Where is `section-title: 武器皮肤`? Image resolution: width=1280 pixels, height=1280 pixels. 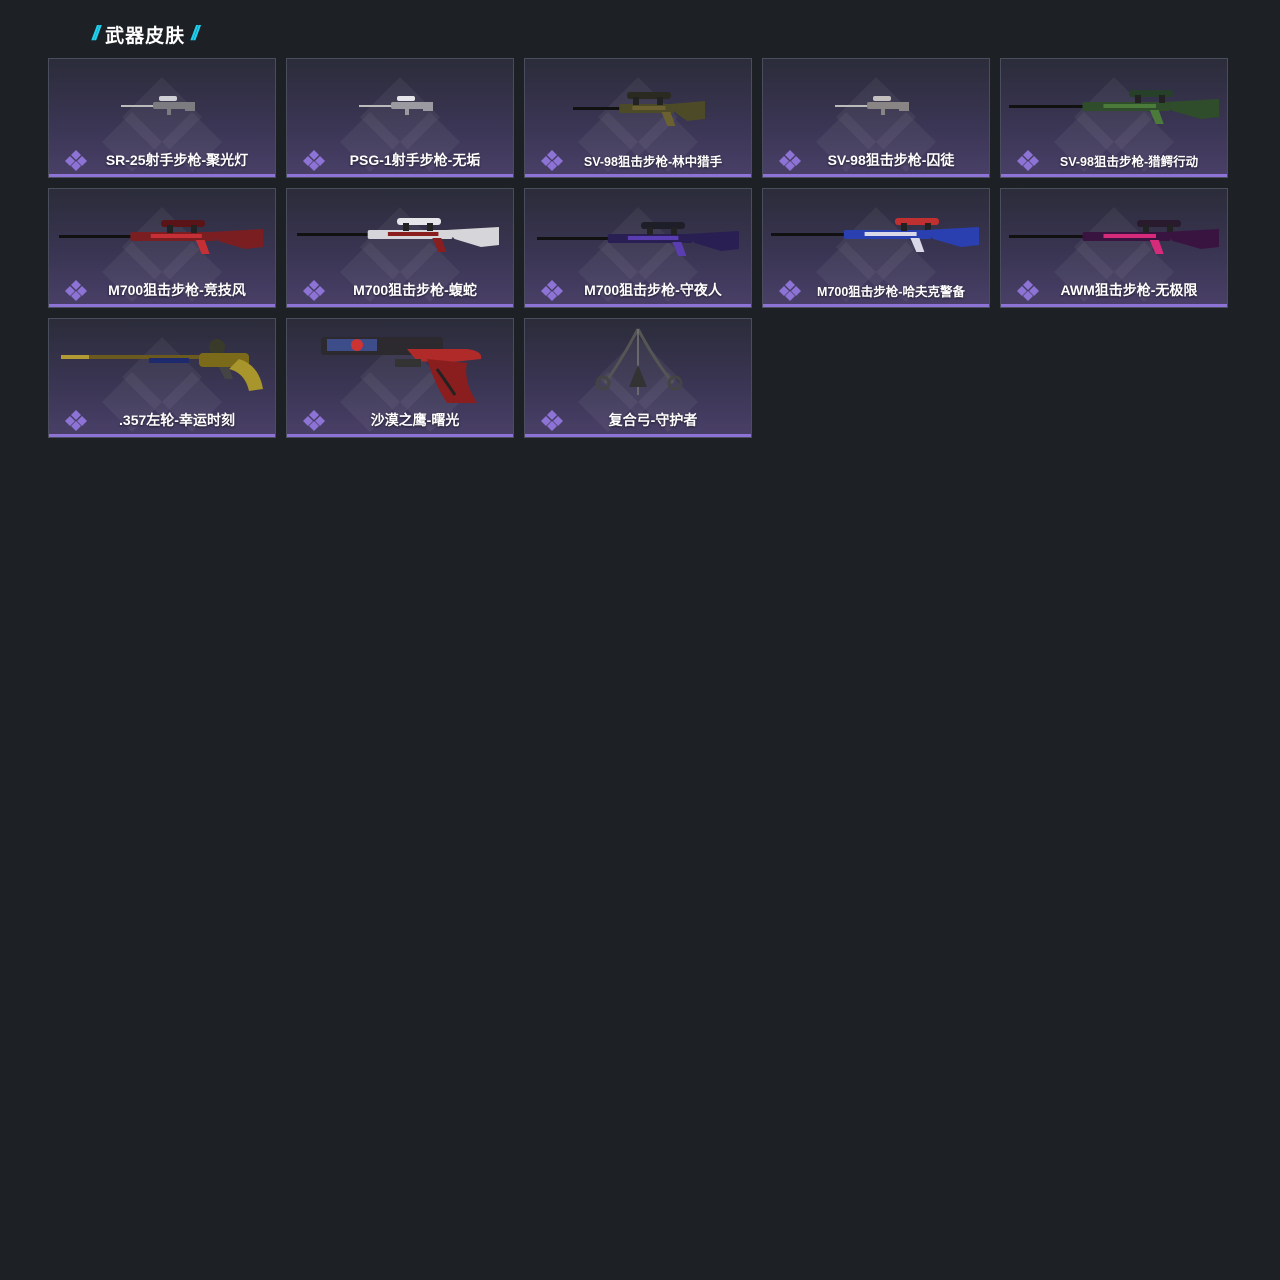 section-title: 武器皮肤 is located at coordinates (145, 36).